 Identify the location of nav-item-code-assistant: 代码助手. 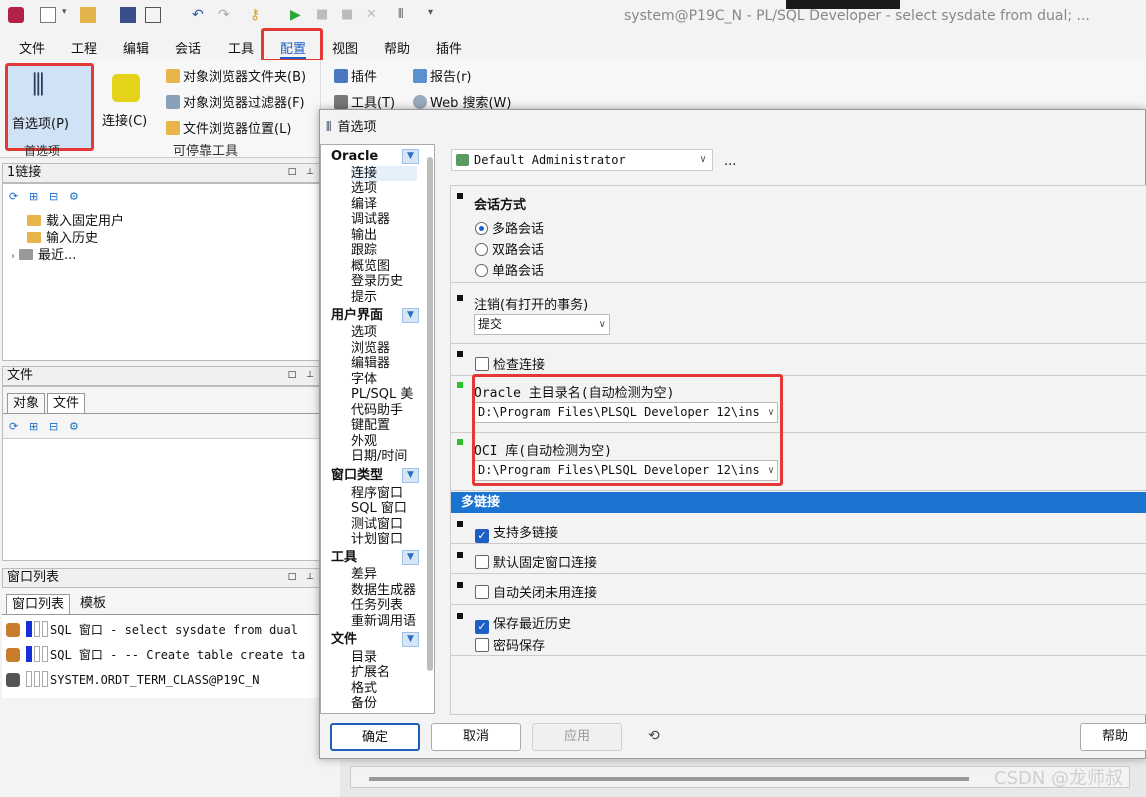
(377, 410).